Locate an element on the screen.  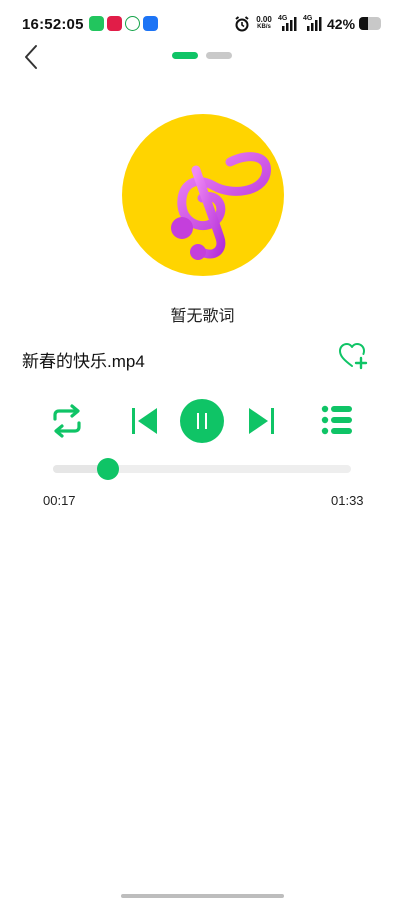
treble-clef-icon is located at coordinates (221, 206).